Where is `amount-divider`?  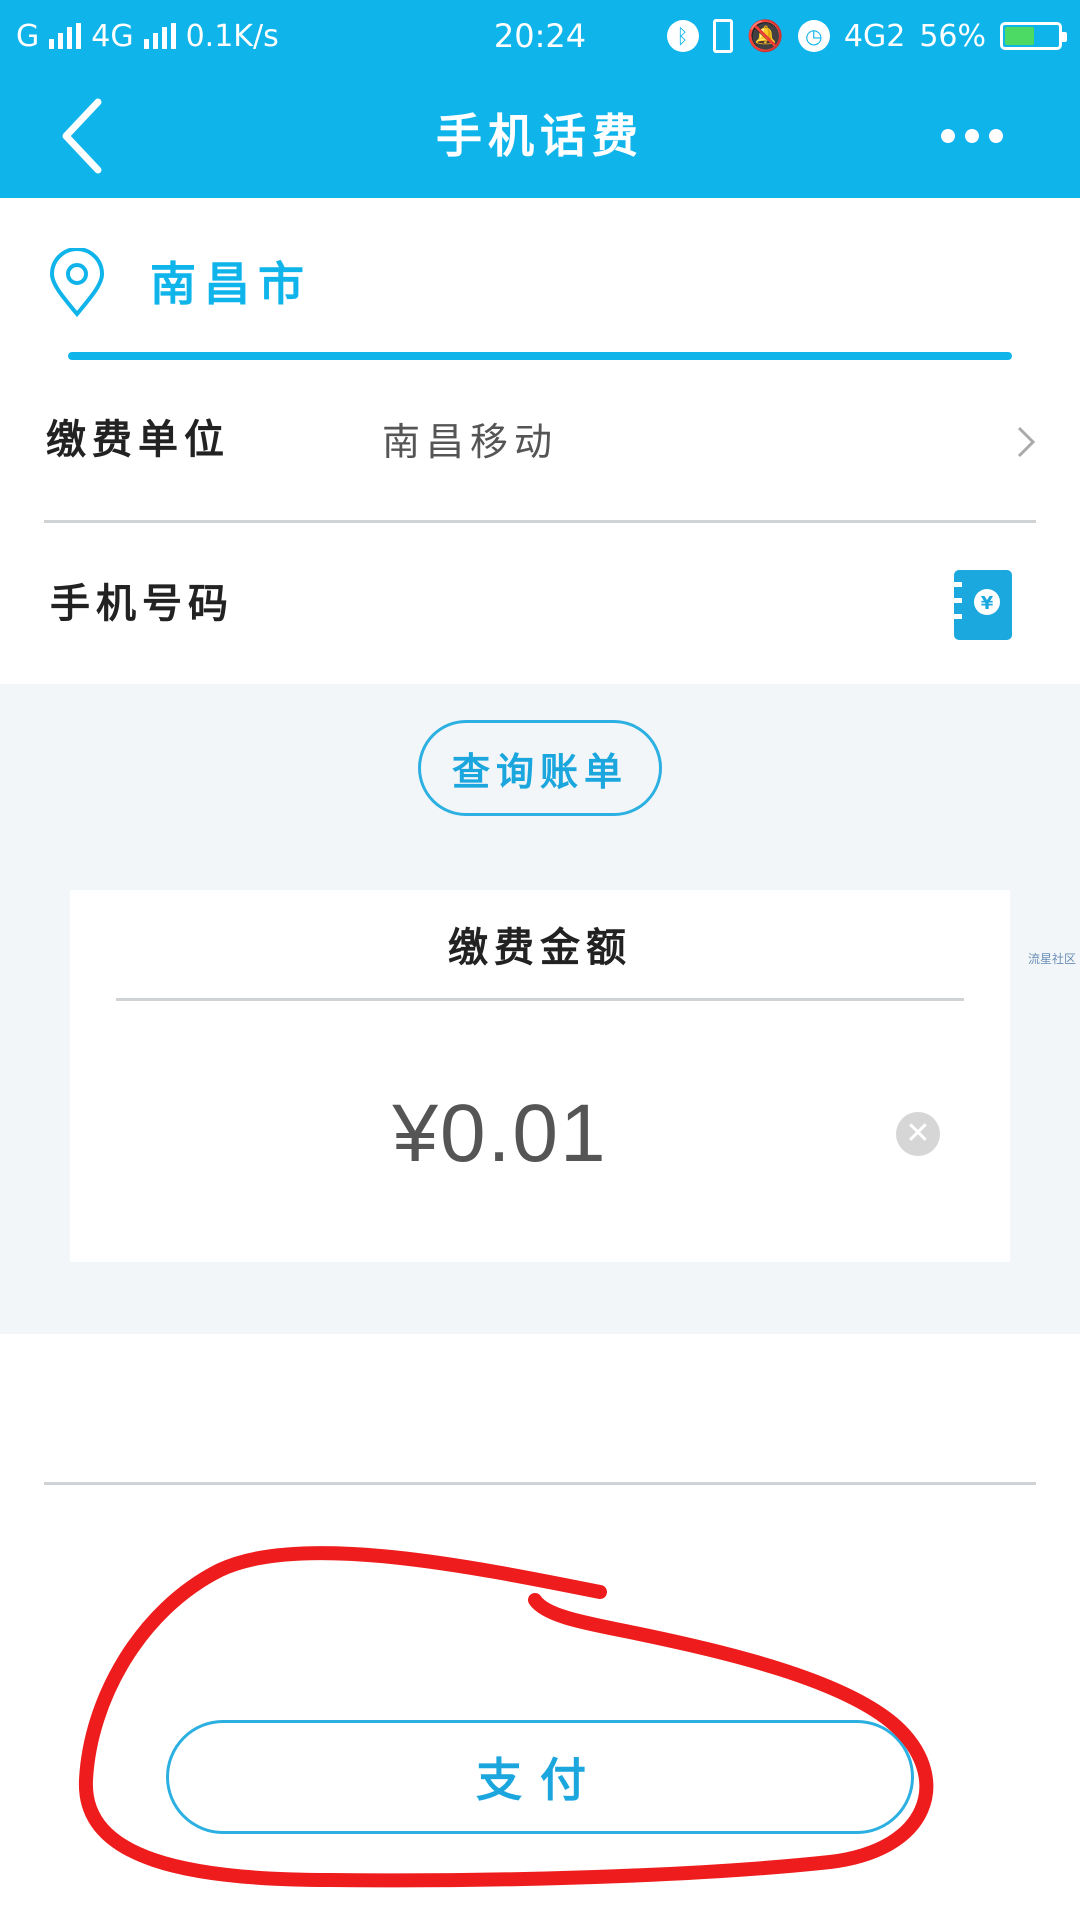
amount-divider is located at coordinates (540, 999).